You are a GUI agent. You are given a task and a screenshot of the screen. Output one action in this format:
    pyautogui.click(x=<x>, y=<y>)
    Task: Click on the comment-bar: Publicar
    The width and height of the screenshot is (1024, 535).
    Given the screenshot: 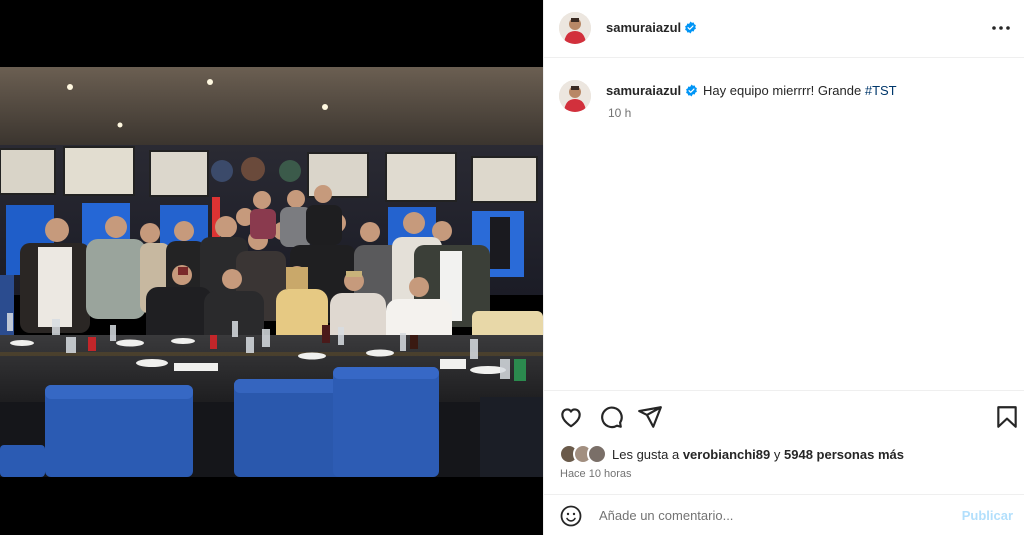 What is the action you would take?
    pyautogui.click(x=784, y=514)
    